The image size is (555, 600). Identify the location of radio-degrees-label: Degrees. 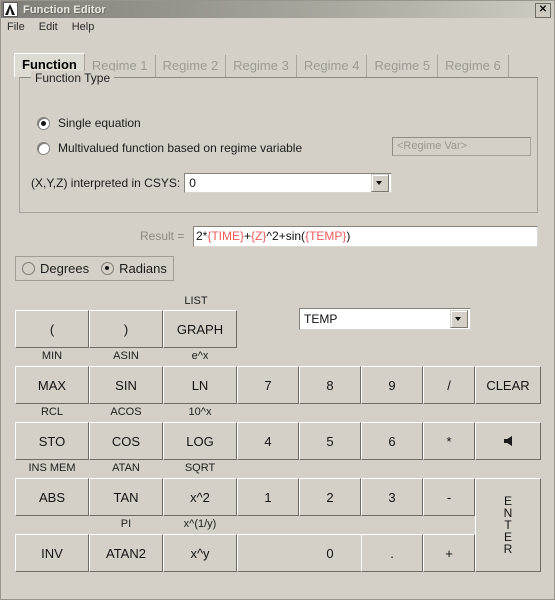
(65, 268).